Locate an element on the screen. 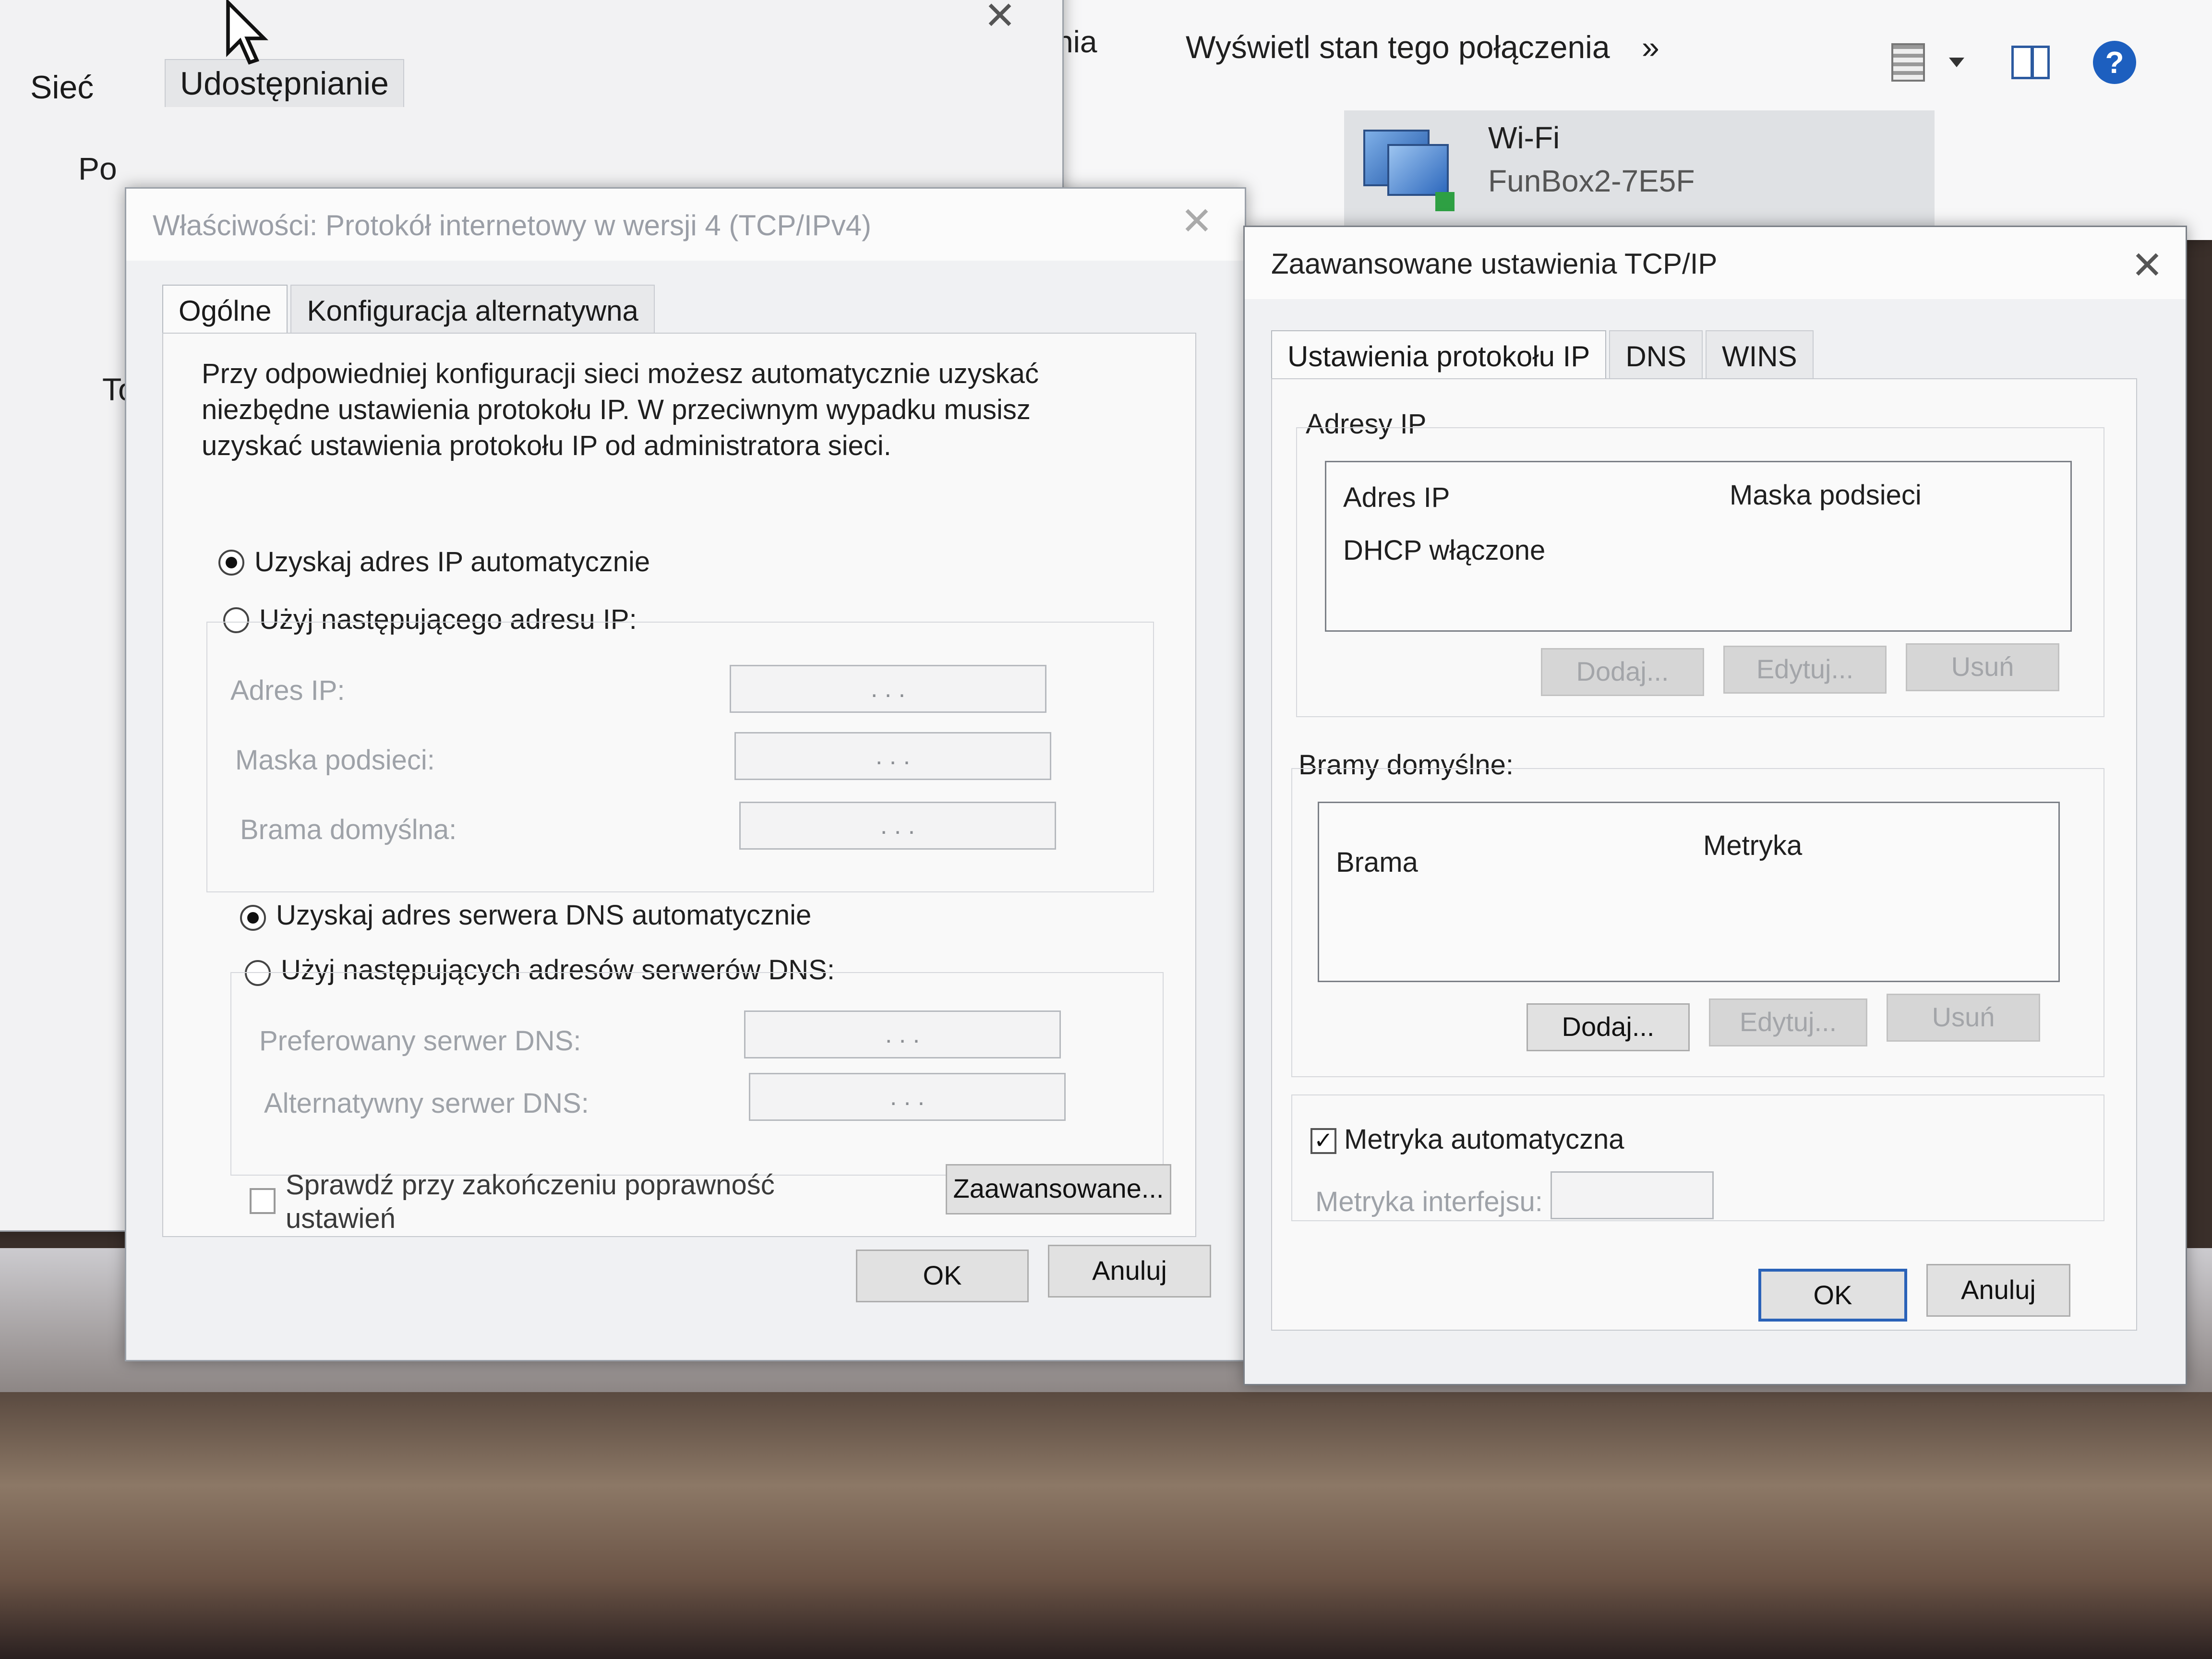 The height and width of the screenshot is (1659, 2212). tab-siec: Sieć is located at coordinates (62, 87).